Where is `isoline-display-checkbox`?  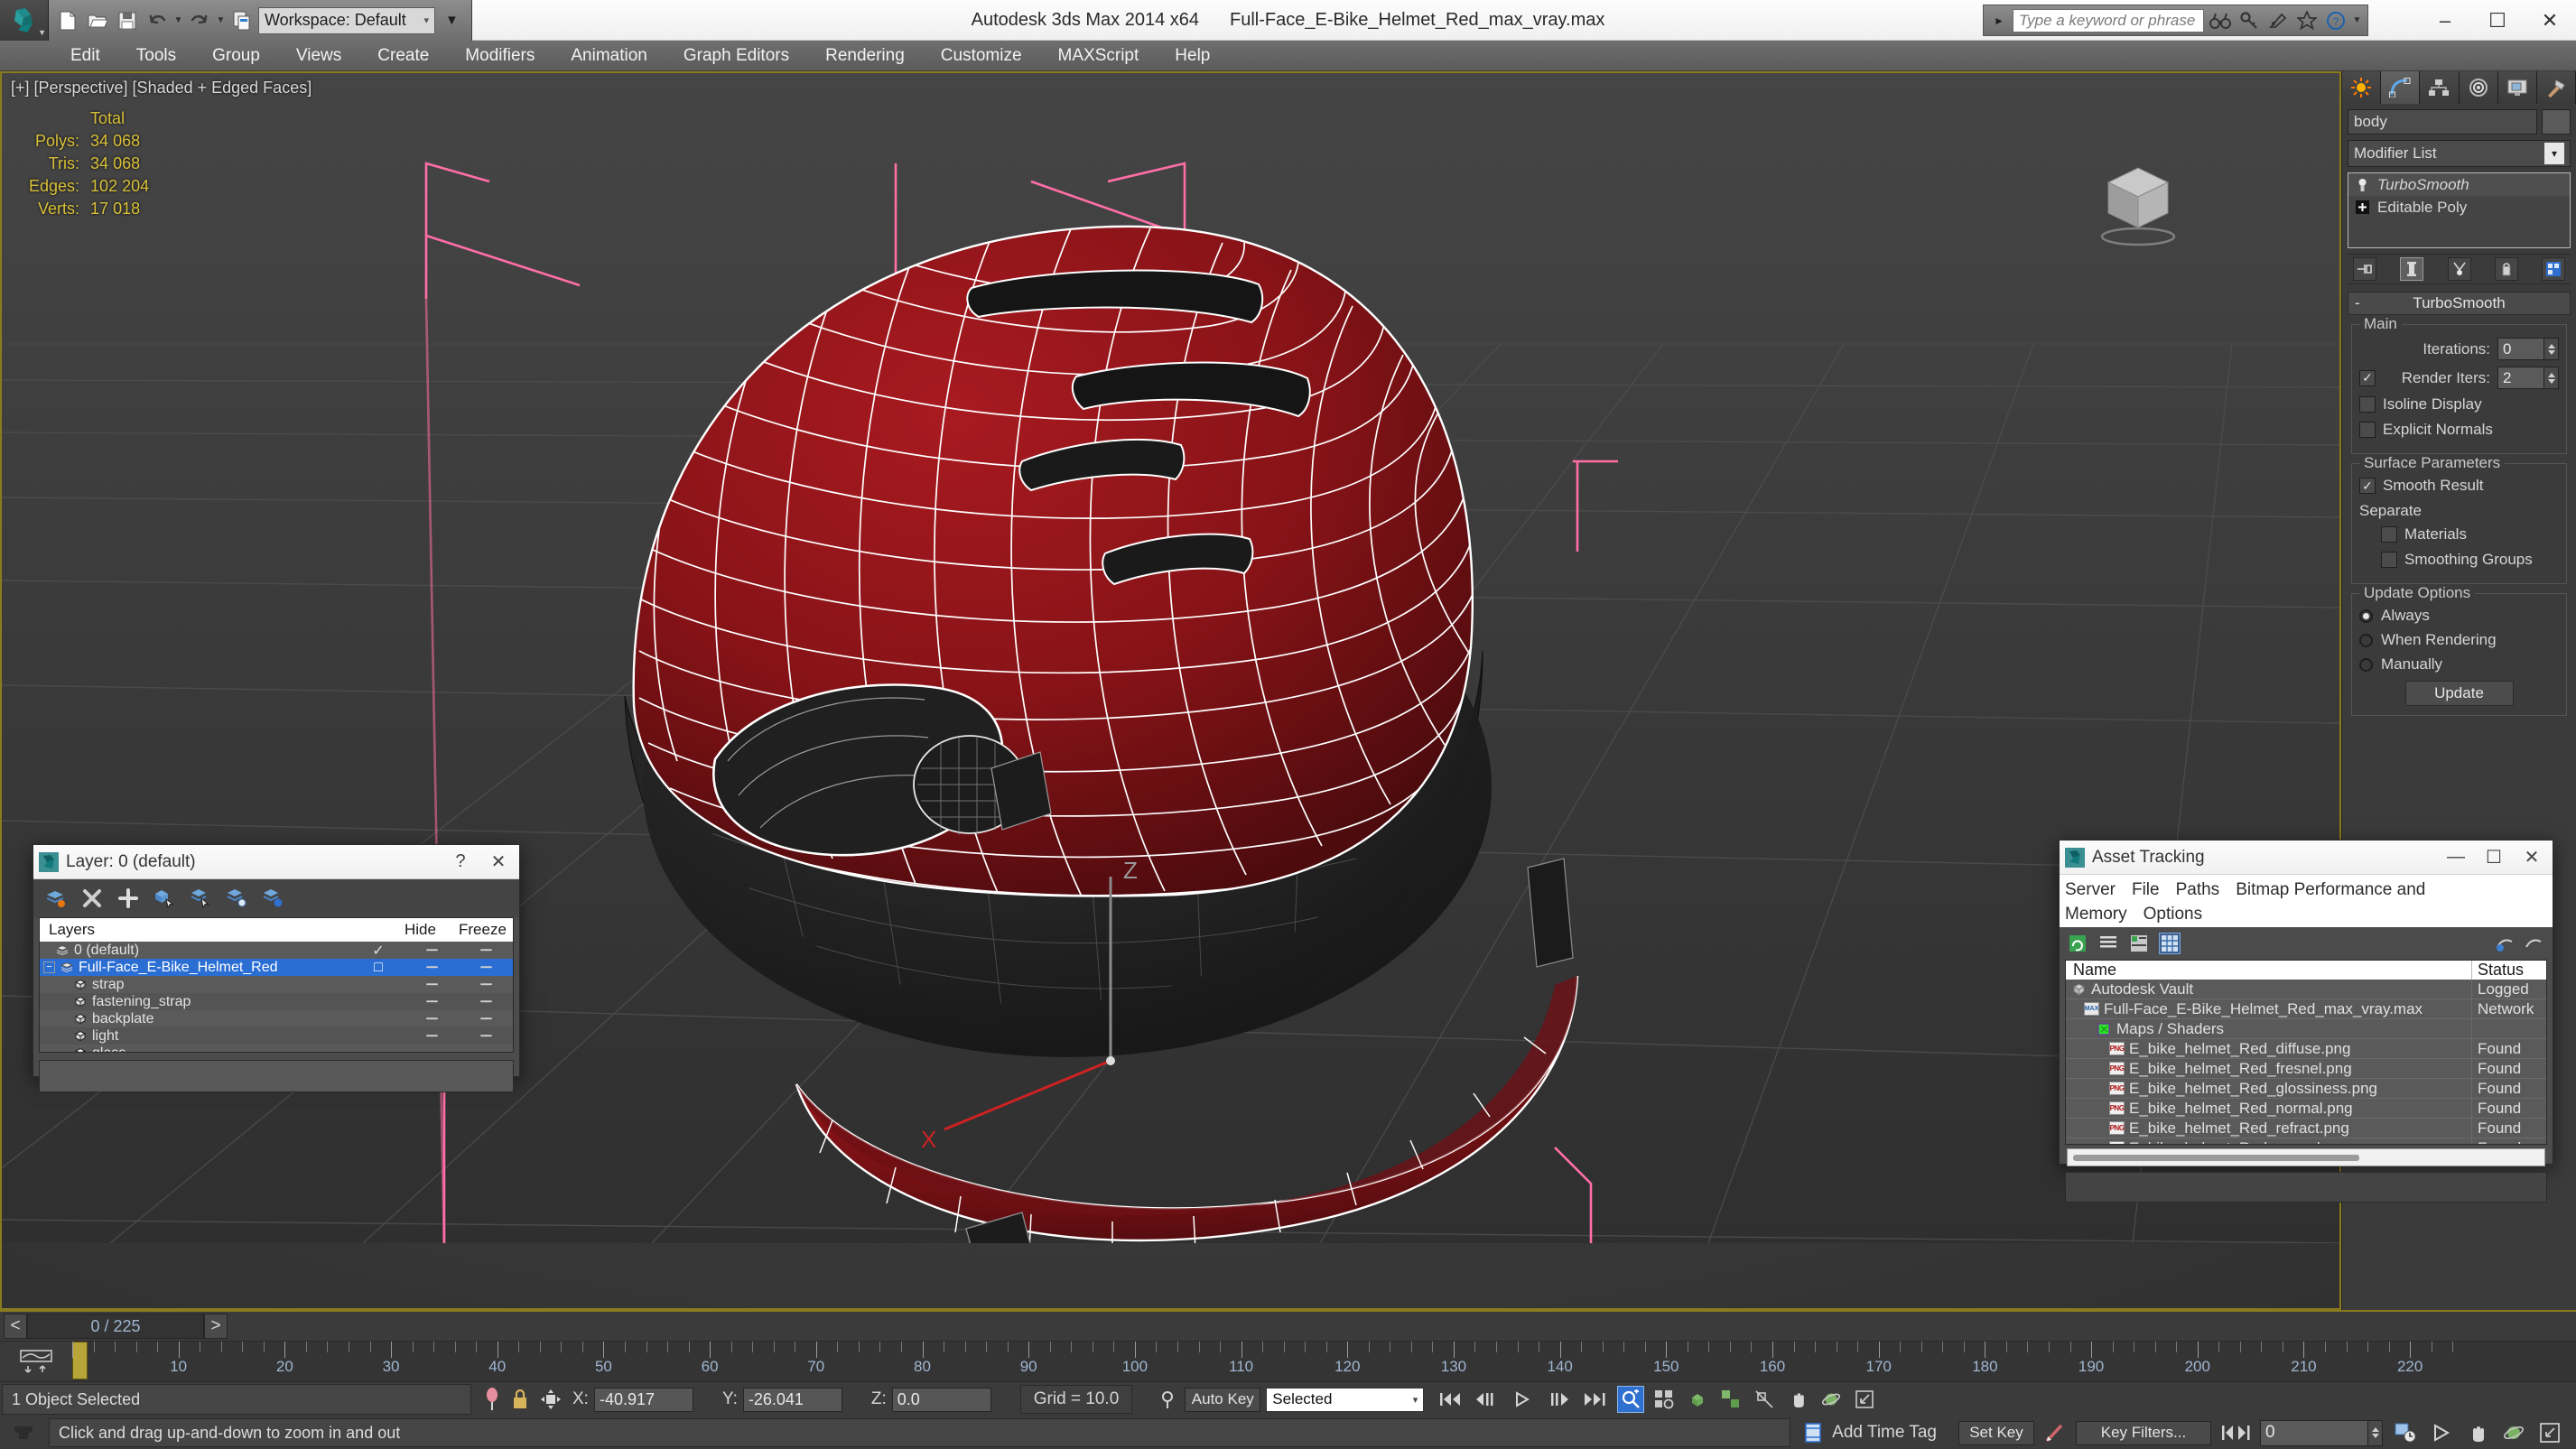
isoline-display-checkbox is located at coordinates (2367, 404).